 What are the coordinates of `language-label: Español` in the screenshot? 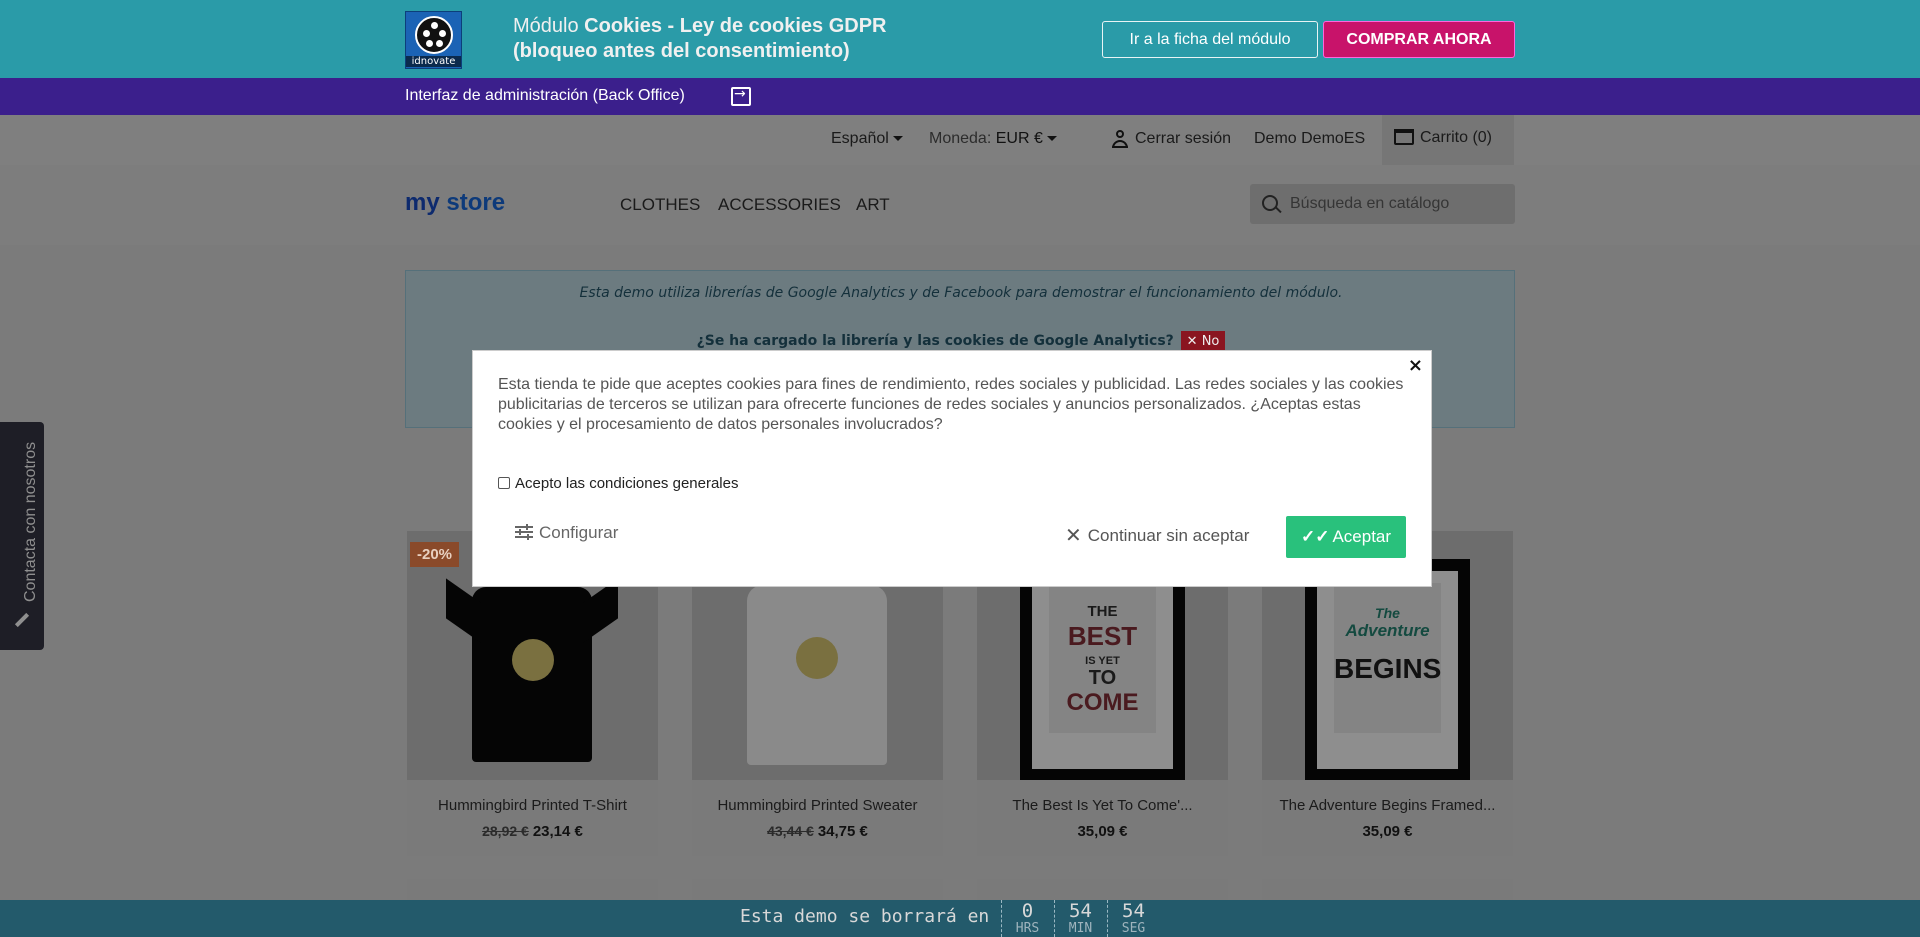 It's located at (860, 138).